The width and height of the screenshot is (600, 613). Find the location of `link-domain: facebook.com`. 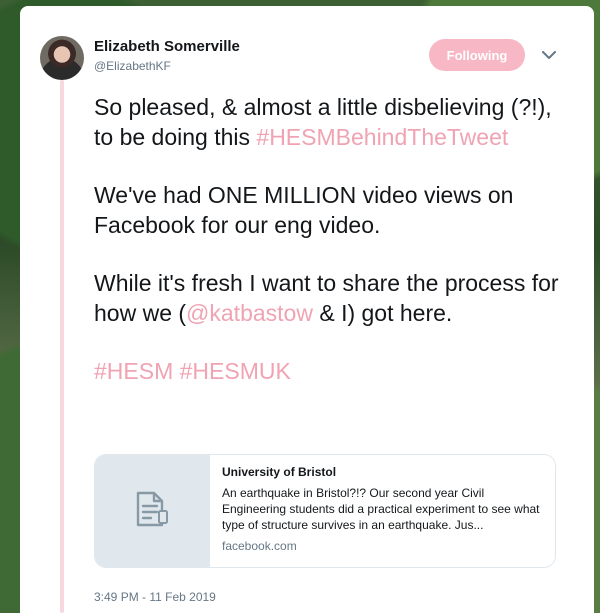

link-domain: facebook.com is located at coordinates (259, 546).